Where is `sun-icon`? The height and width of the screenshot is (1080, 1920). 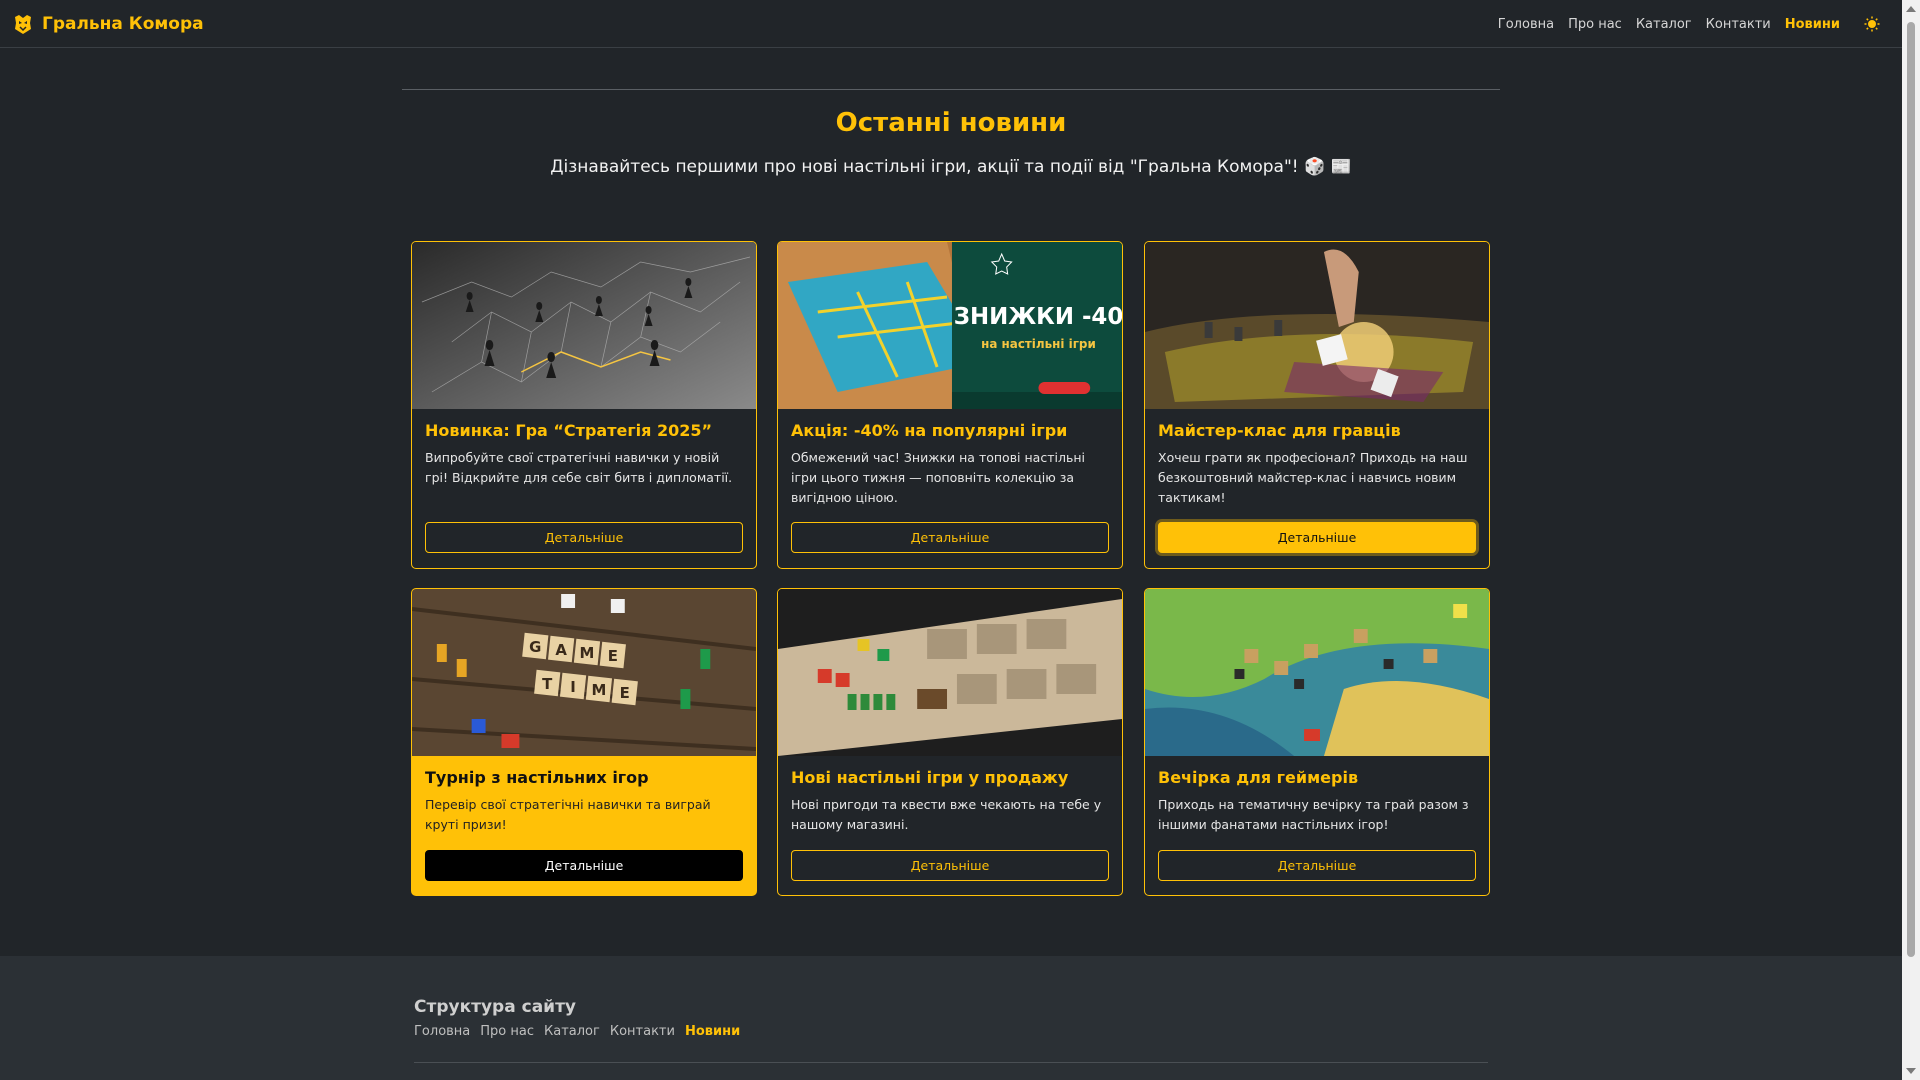 sun-icon is located at coordinates (1872, 24).